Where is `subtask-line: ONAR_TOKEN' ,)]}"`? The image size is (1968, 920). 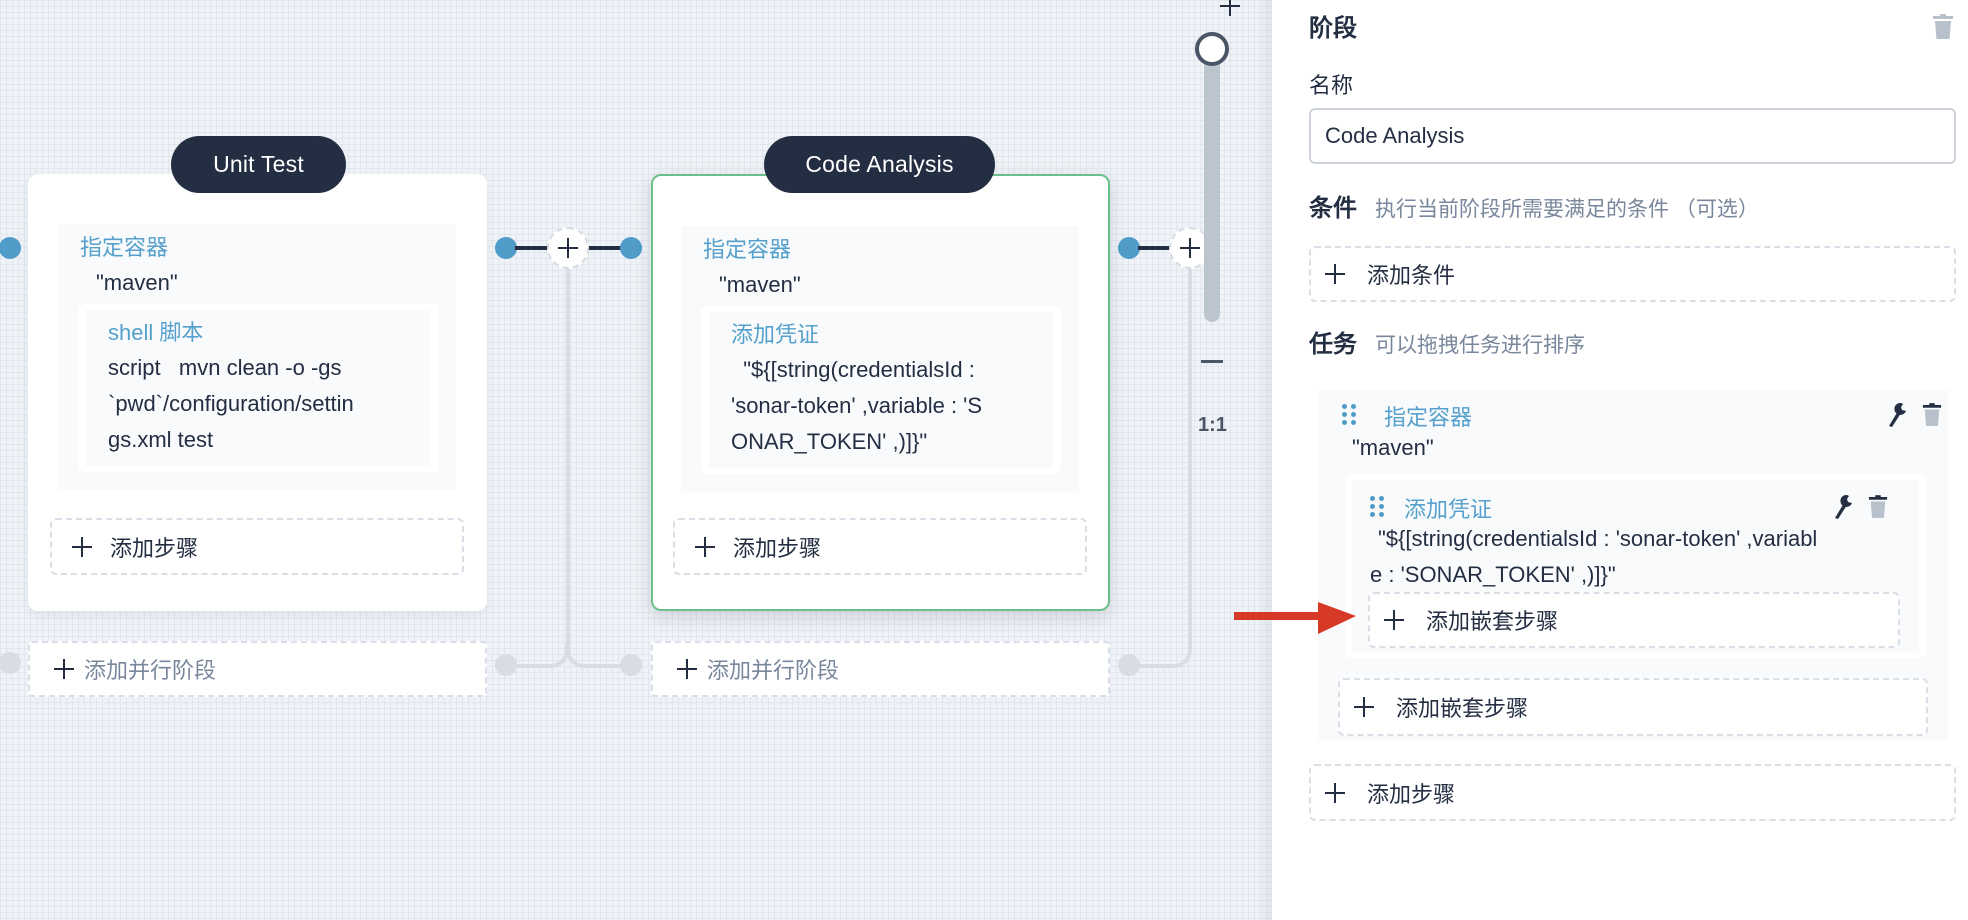
subtask-line: ONAR_TOKEN' ,)]}" is located at coordinates (829, 441).